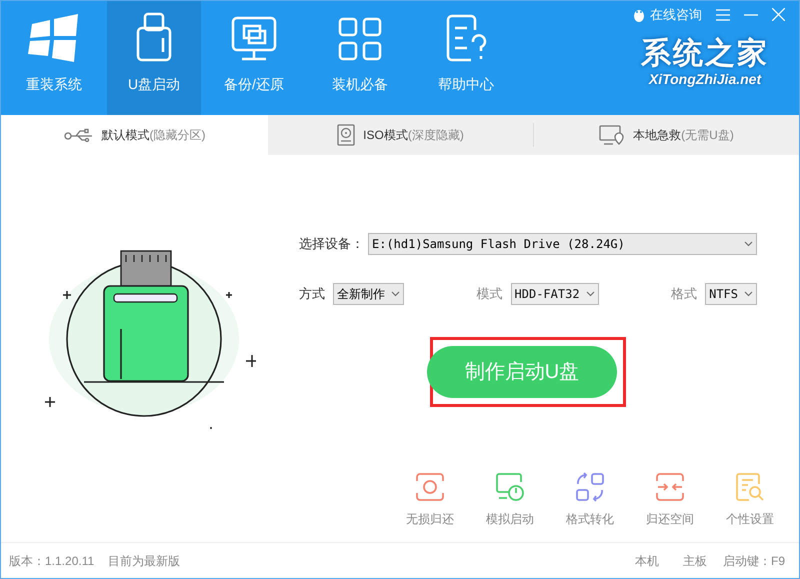  Describe the element at coordinates (590, 487) in the screenshot. I see `convert-arrows-icon` at that location.